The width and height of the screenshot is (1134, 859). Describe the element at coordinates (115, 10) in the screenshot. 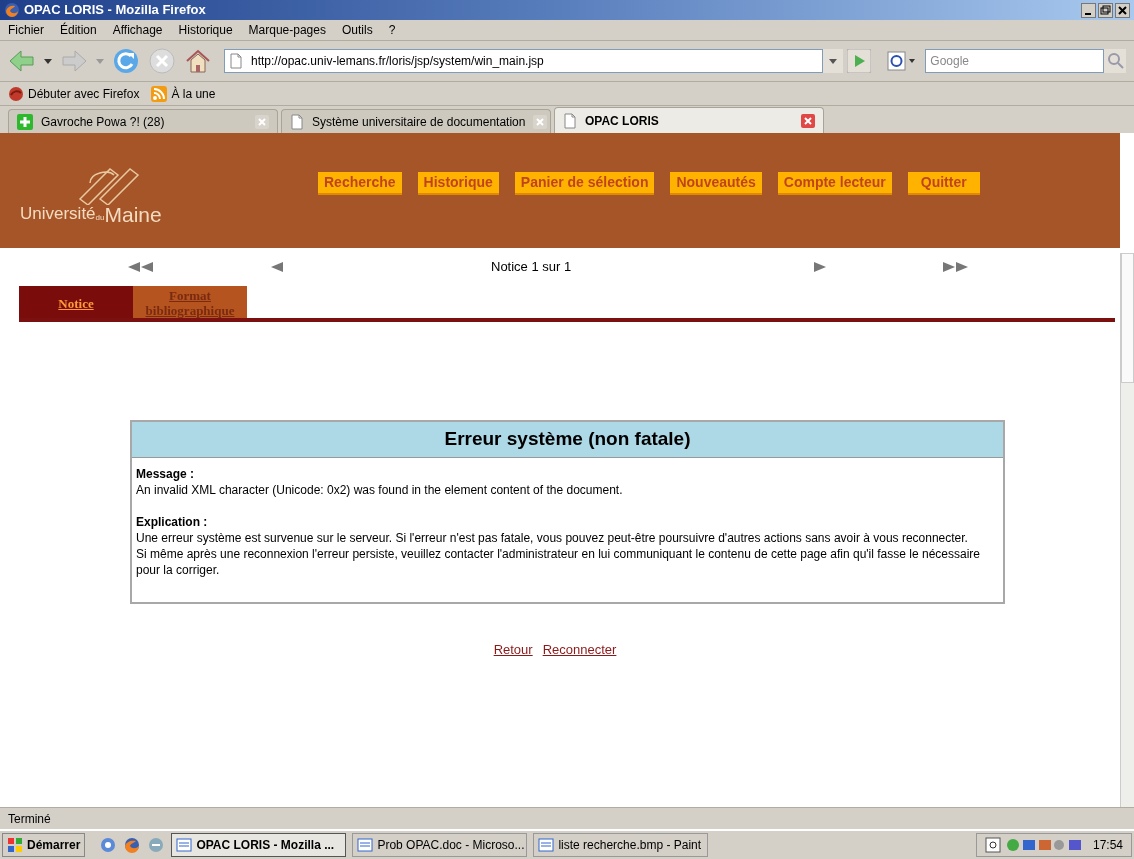

I see `window-title: OPAC LORIS - Mozilla Firefox` at that location.